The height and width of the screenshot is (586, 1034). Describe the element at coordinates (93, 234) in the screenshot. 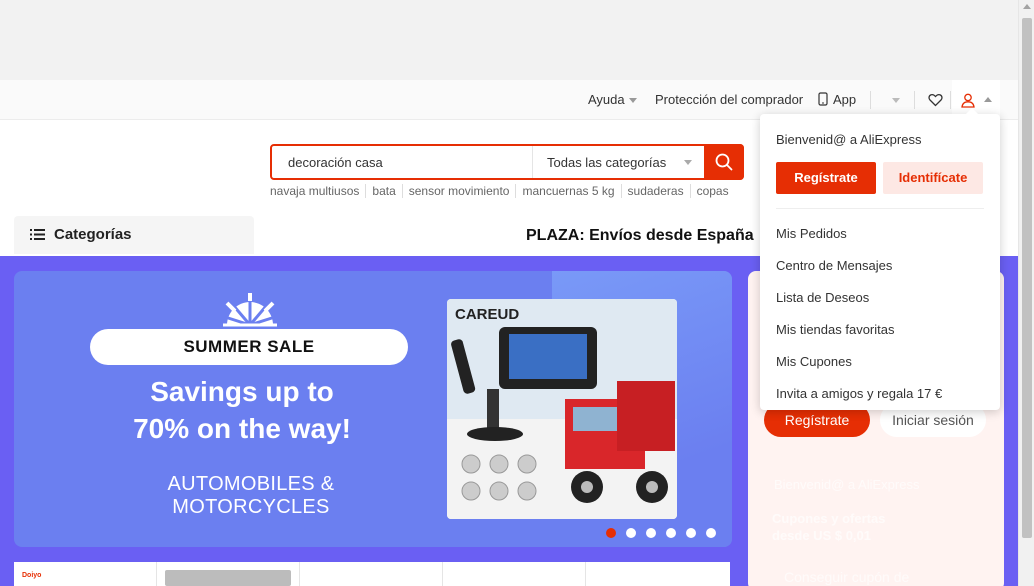

I see `categories-label: Categorías` at that location.